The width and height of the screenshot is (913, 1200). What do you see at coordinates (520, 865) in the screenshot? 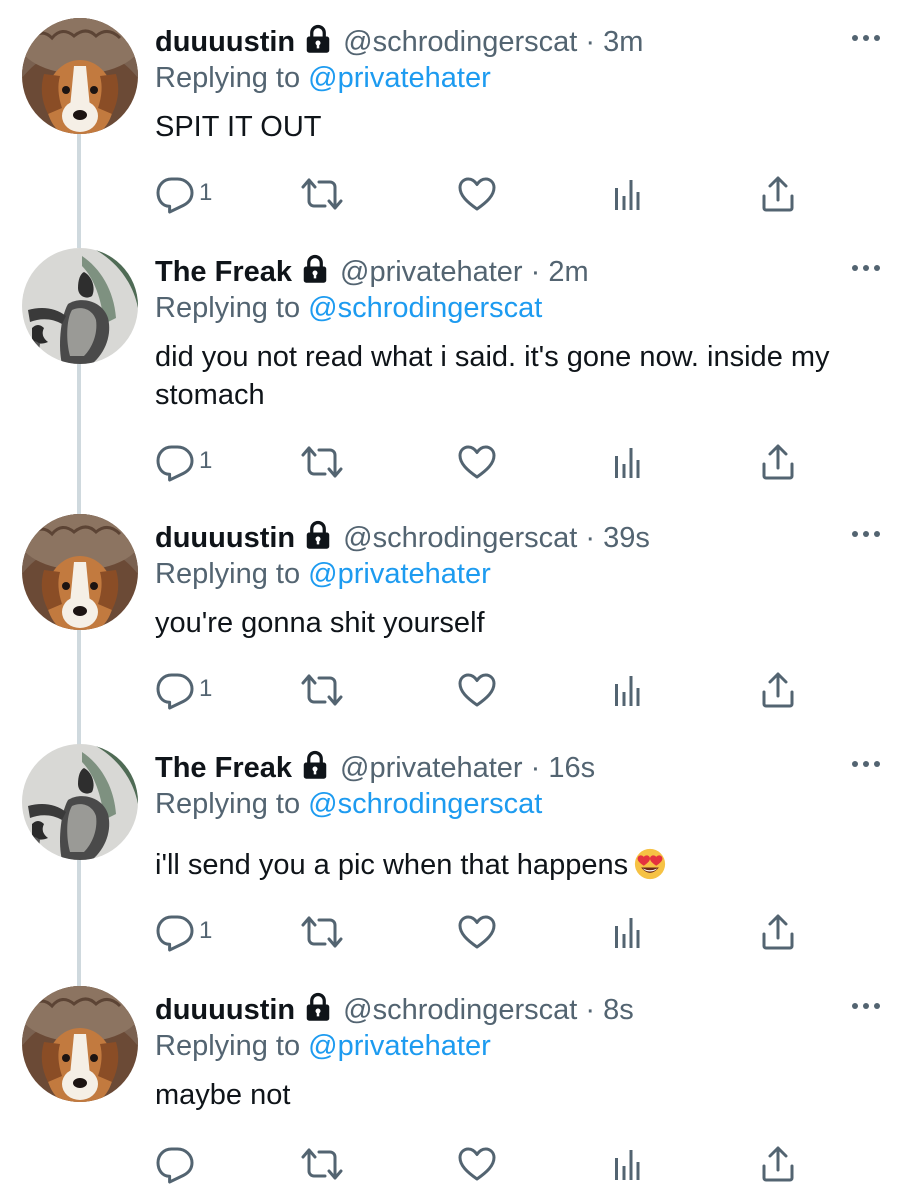
I see `tweet-text: i'll send you a pic when that happens` at bounding box center [520, 865].